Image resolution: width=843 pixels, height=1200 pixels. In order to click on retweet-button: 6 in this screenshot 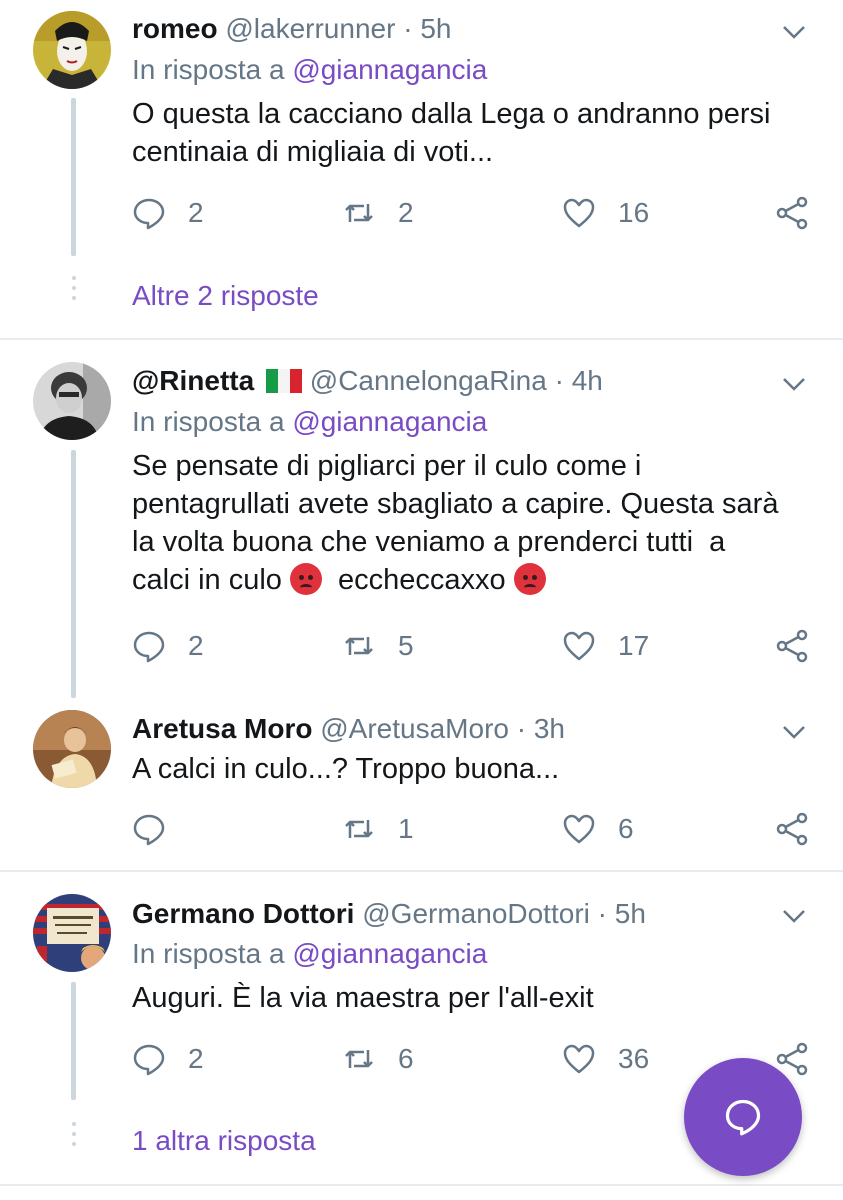, I will do `click(378, 1059)`.